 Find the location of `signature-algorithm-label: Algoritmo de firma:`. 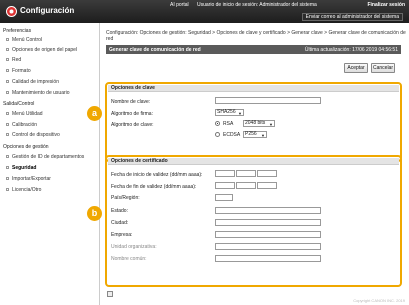

signature-algorithm-label: Algoritmo de firma: is located at coordinates (132, 114).